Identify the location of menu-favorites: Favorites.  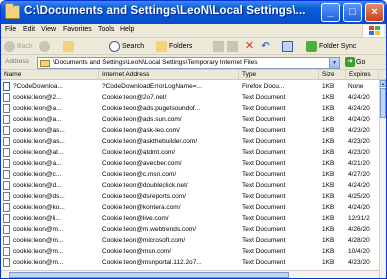
(77, 29).